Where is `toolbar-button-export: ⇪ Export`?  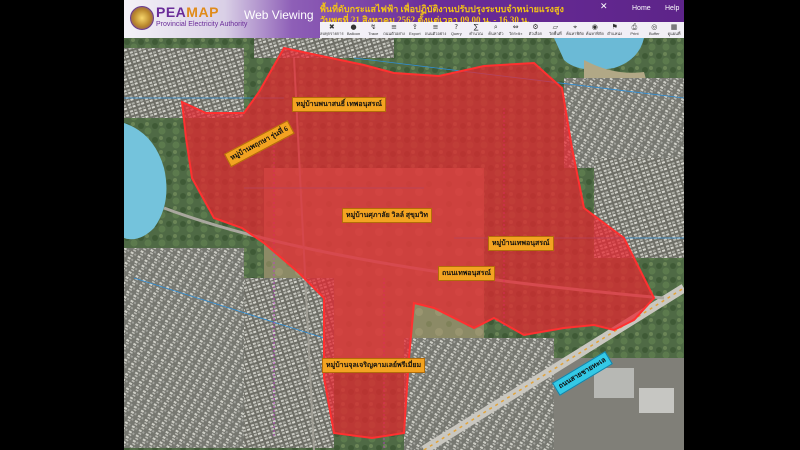
toolbar-button-export: ⇪ Export is located at coordinates (415, 30).